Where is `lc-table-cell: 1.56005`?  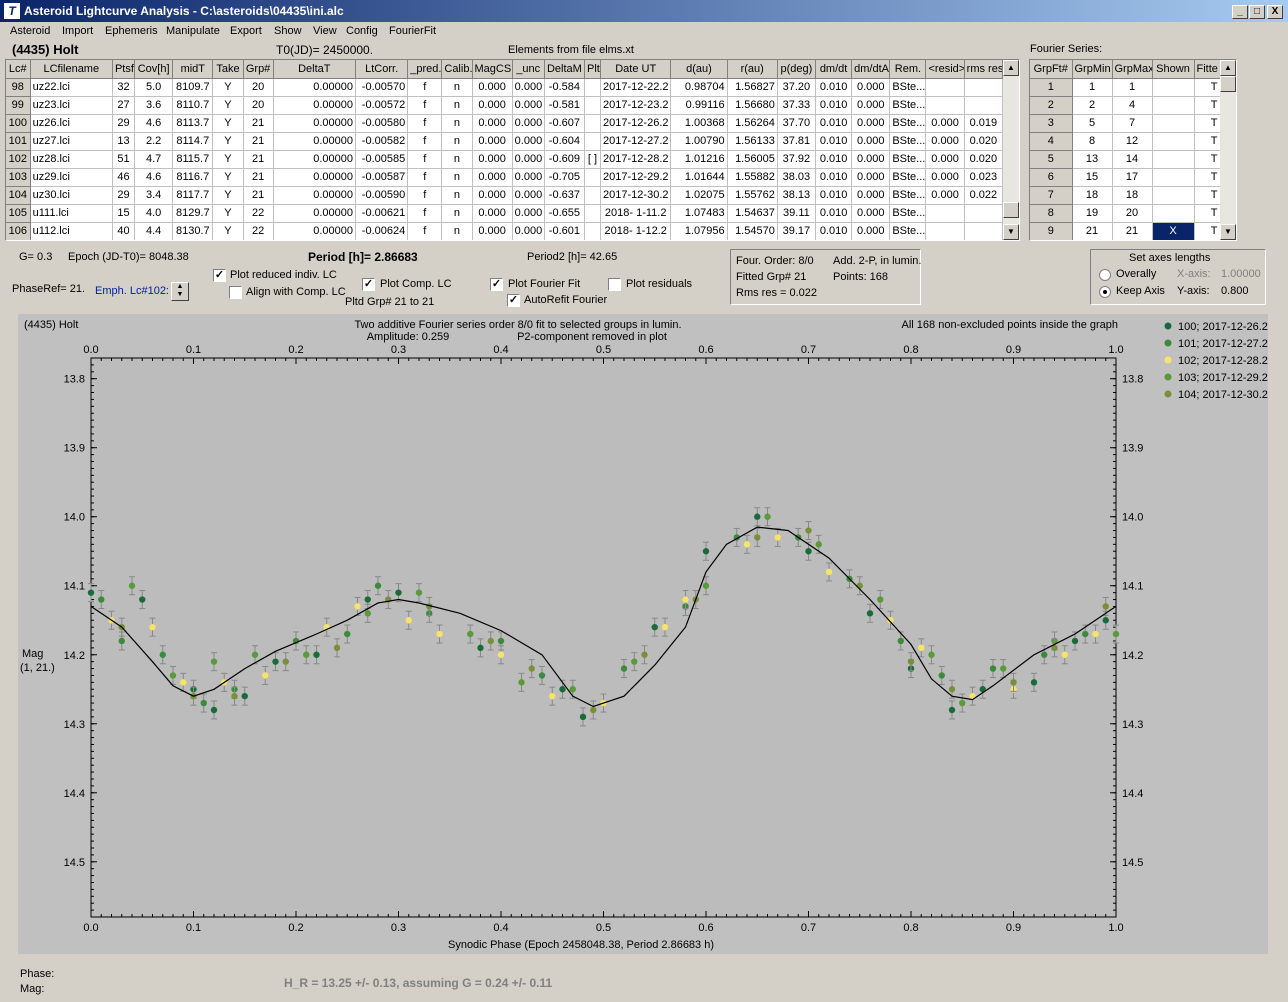 lc-table-cell: 1.56005 is located at coordinates (752, 159).